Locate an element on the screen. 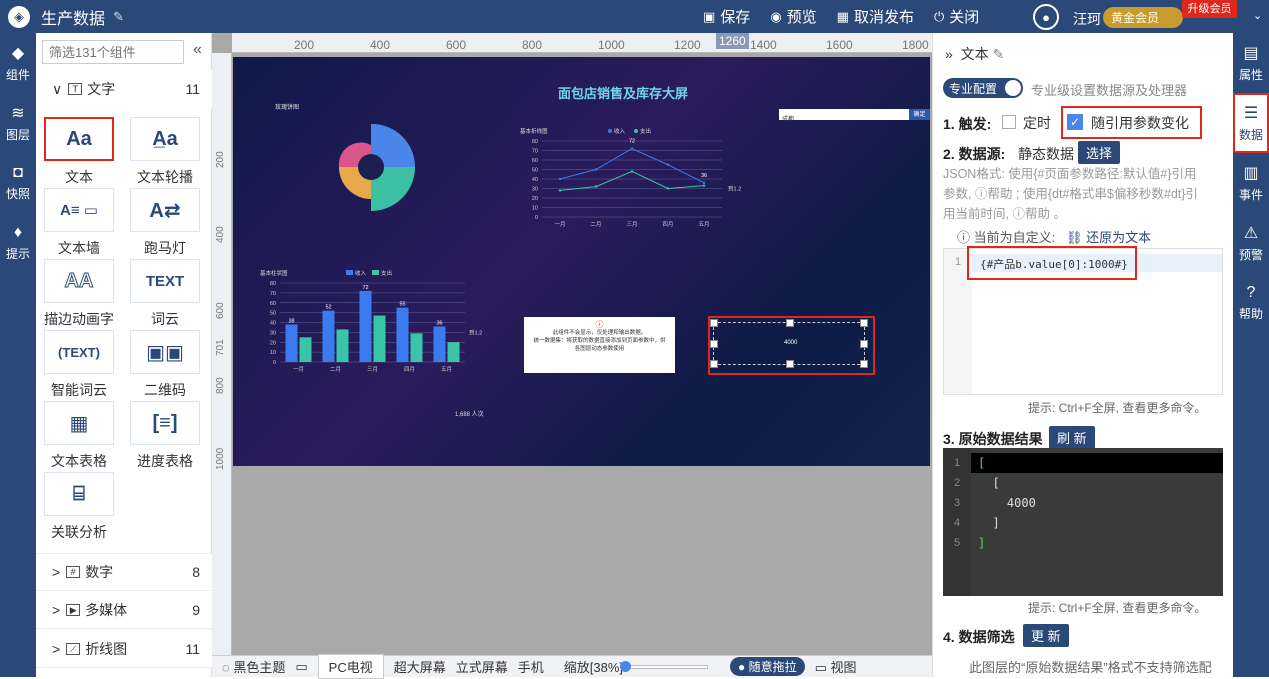 The image size is (1269, 679). expand-icon: » is located at coordinates (949, 54).